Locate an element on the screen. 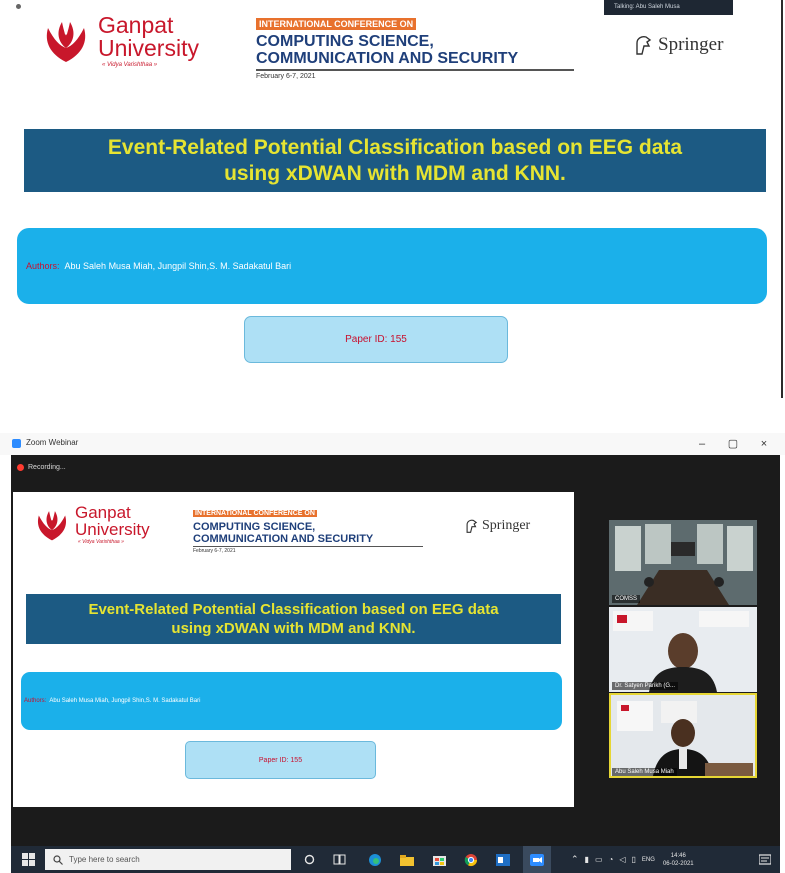 This screenshot has height=873, width=785. shared-paper-id-label: Paper ID: 155 is located at coordinates (280, 760).